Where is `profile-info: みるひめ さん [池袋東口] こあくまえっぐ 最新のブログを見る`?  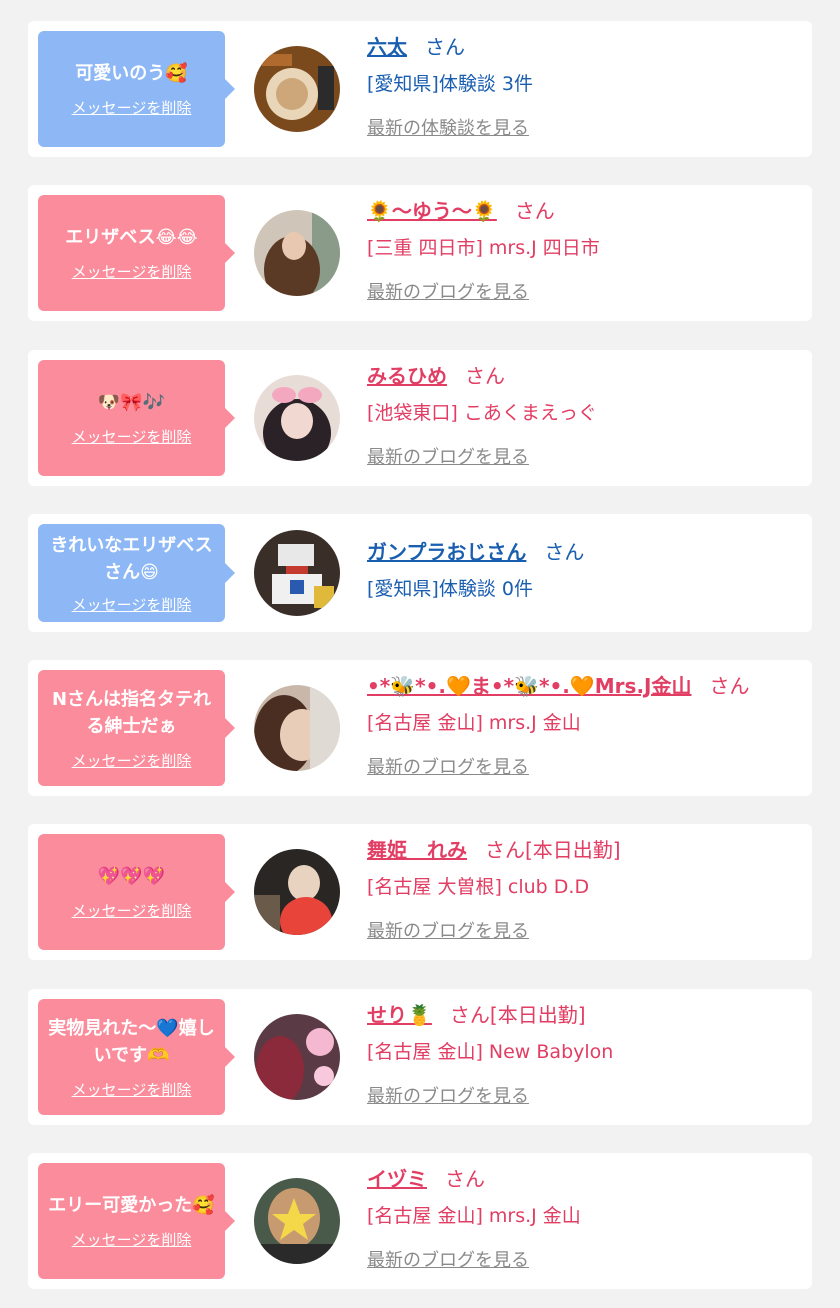 profile-info: みるひめ さん [池袋東口] こあくまえっぐ 最新のブログを見る is located at coordinates (584, 416).